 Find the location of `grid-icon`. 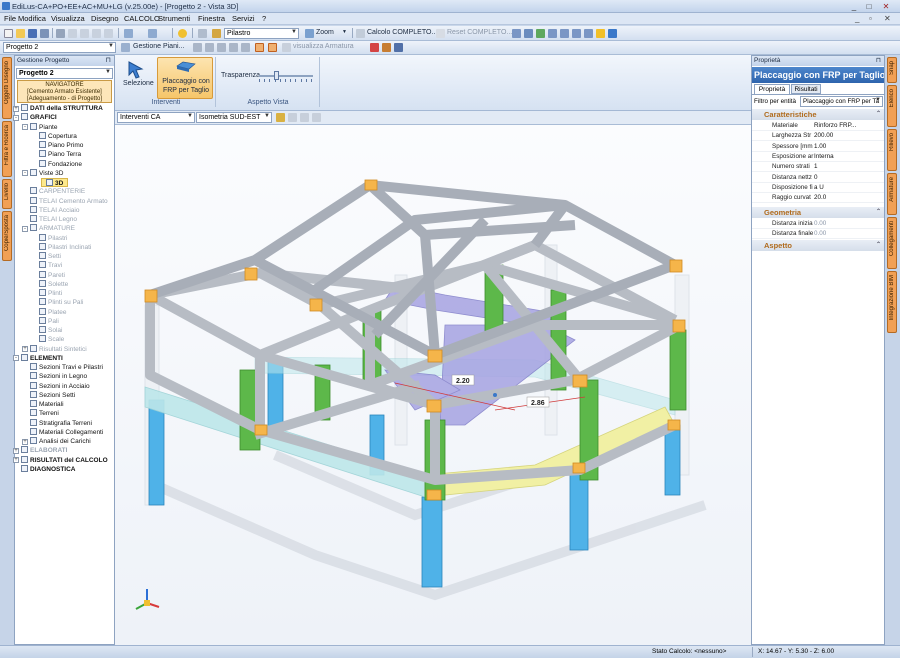

grid-icon is located at coordinates (197, 47).